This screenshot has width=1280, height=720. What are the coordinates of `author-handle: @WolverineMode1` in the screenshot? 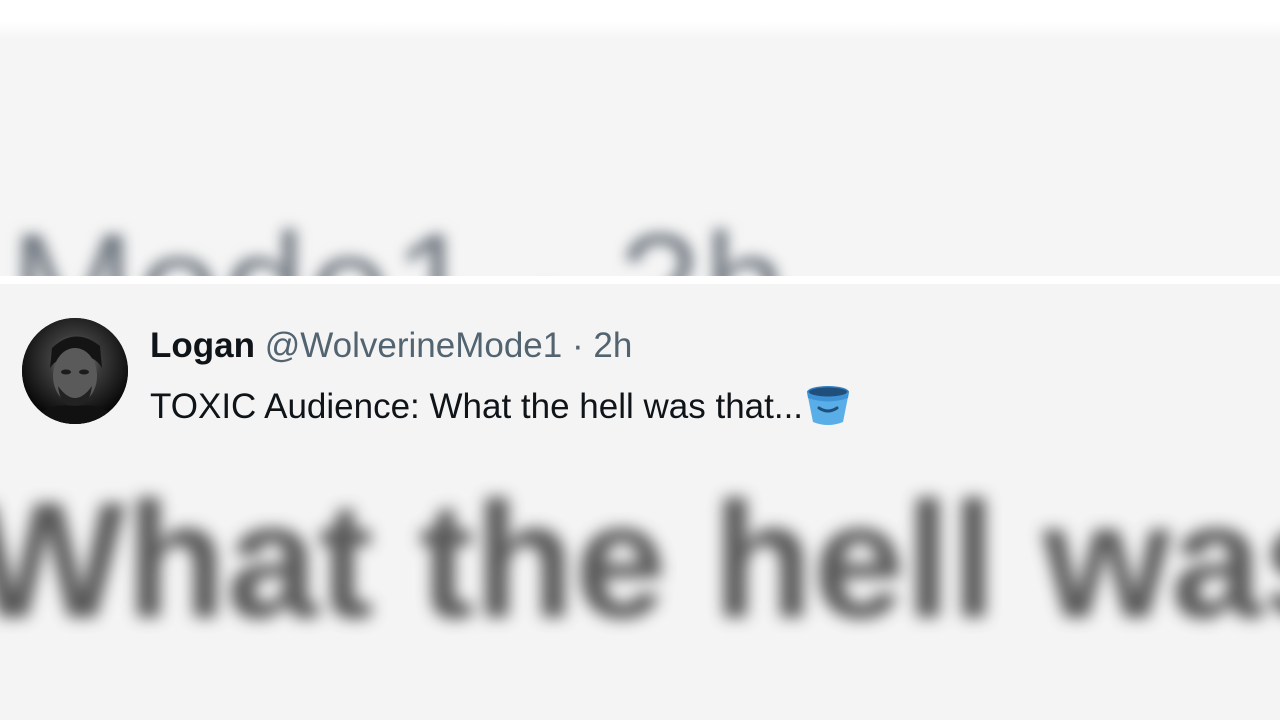 It's located at (414, 345).